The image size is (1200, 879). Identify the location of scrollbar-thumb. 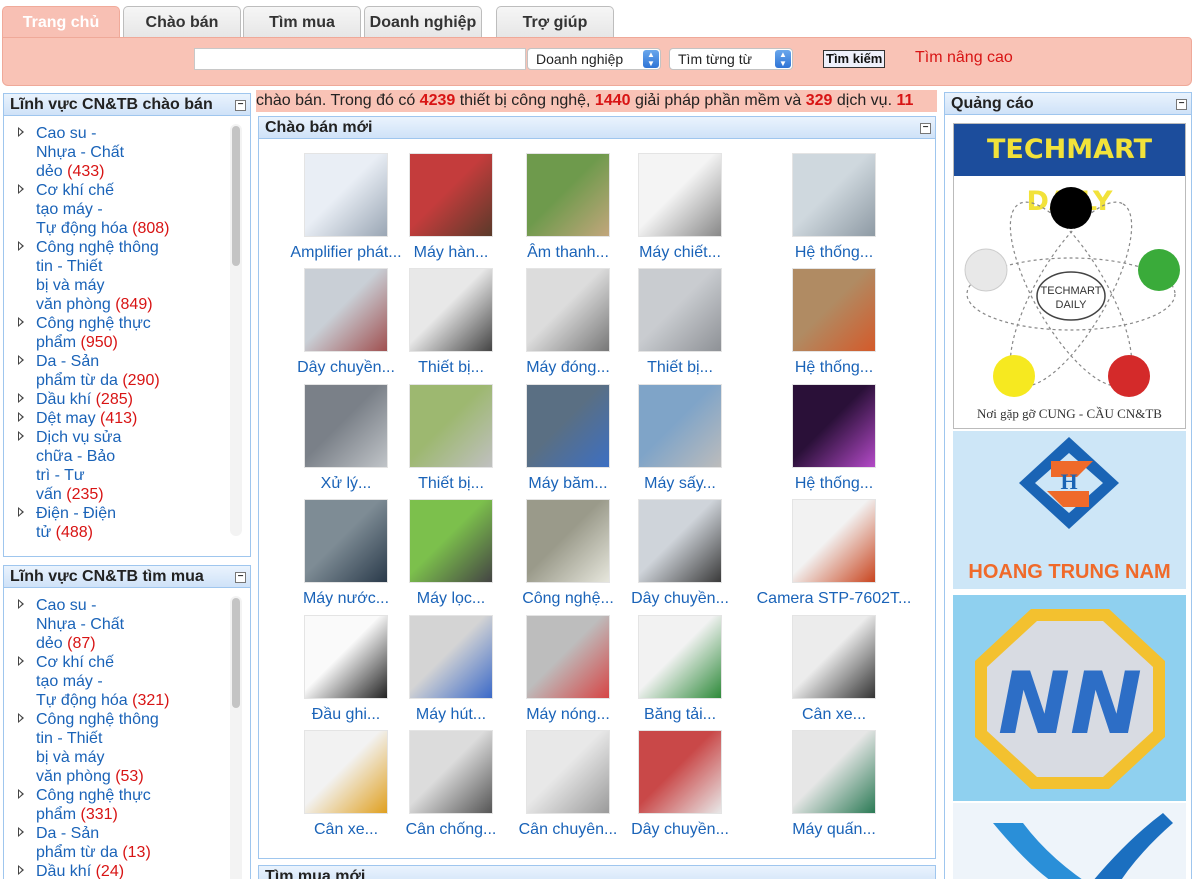
(236, 653).